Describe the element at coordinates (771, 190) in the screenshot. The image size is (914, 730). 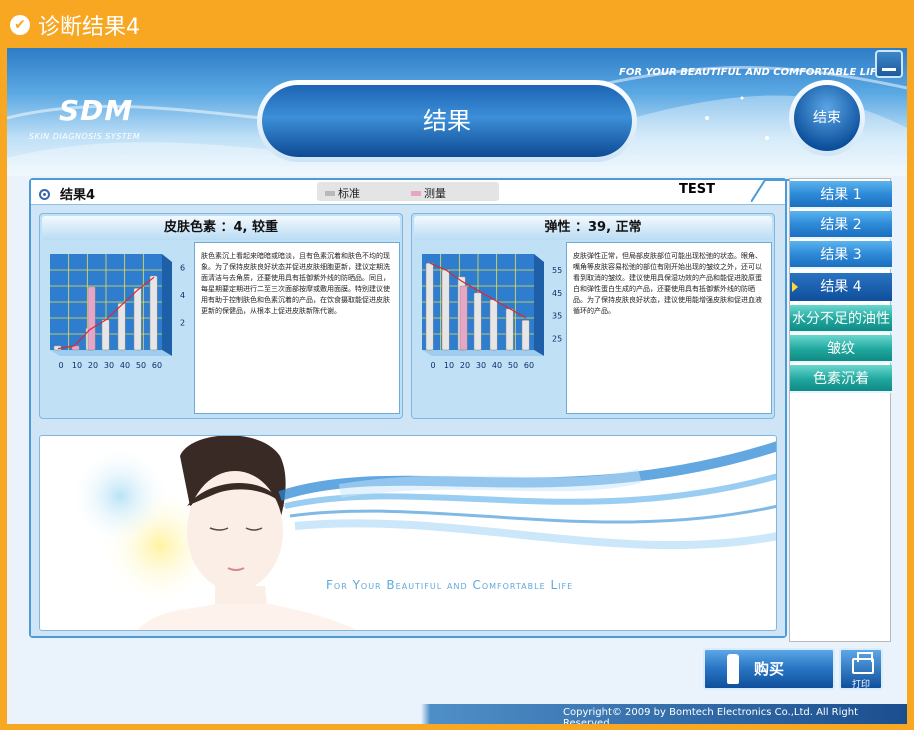
I see `tab-edge-decoration` at that location.